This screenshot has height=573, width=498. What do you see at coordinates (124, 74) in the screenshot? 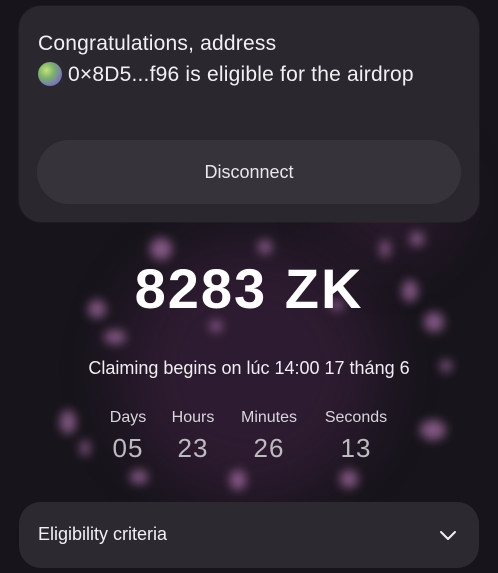
I see `wallet-address: 0×8D5...f96` at bounding box center [124, 74].